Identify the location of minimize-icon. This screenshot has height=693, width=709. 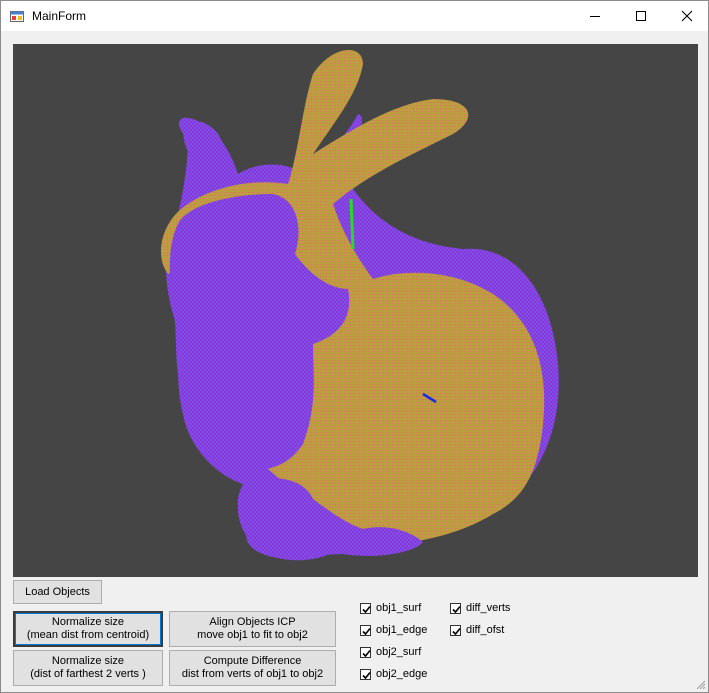
(595, 16).